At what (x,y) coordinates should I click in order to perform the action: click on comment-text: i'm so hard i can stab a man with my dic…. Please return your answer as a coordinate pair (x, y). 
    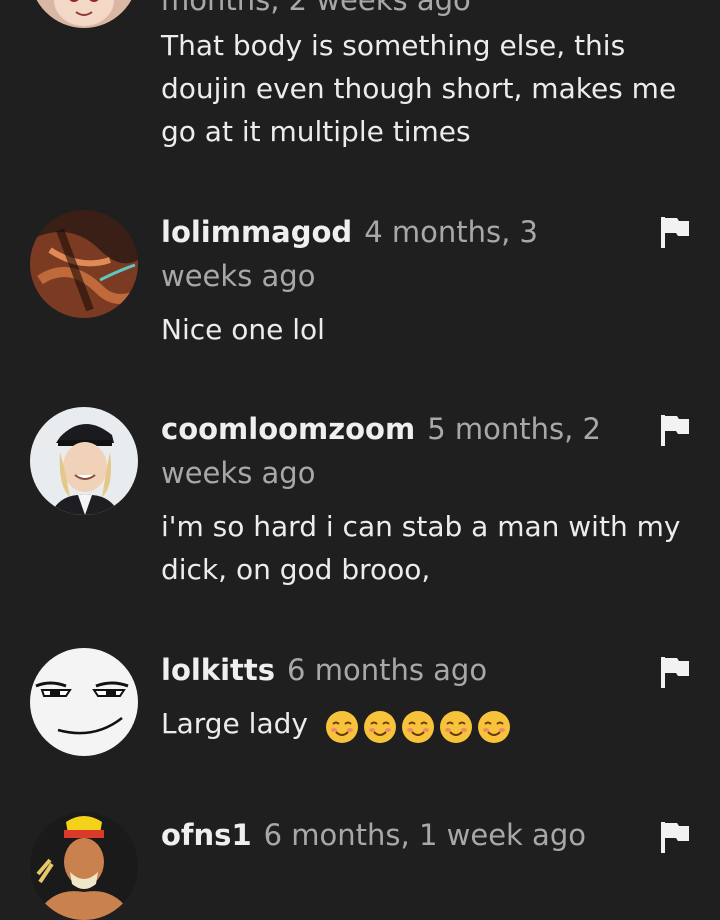
    Looking at the image, I should click on (421, 548).